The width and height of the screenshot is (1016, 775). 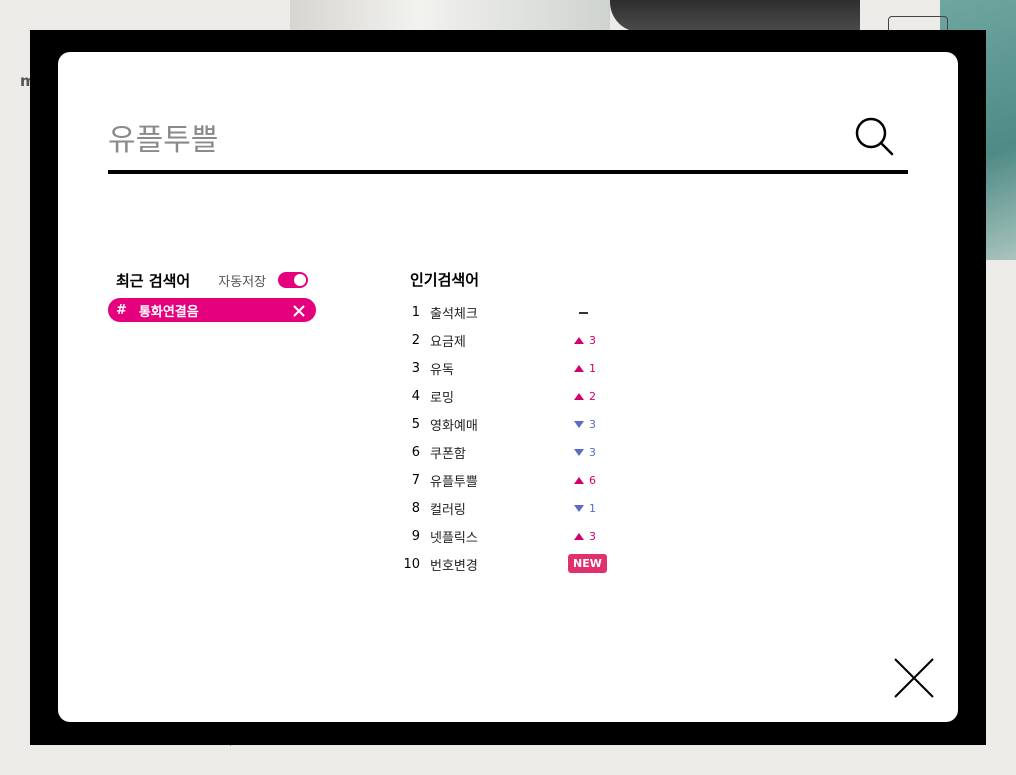 I want to click on rank-term: 유독, so click(x=442, y=370).